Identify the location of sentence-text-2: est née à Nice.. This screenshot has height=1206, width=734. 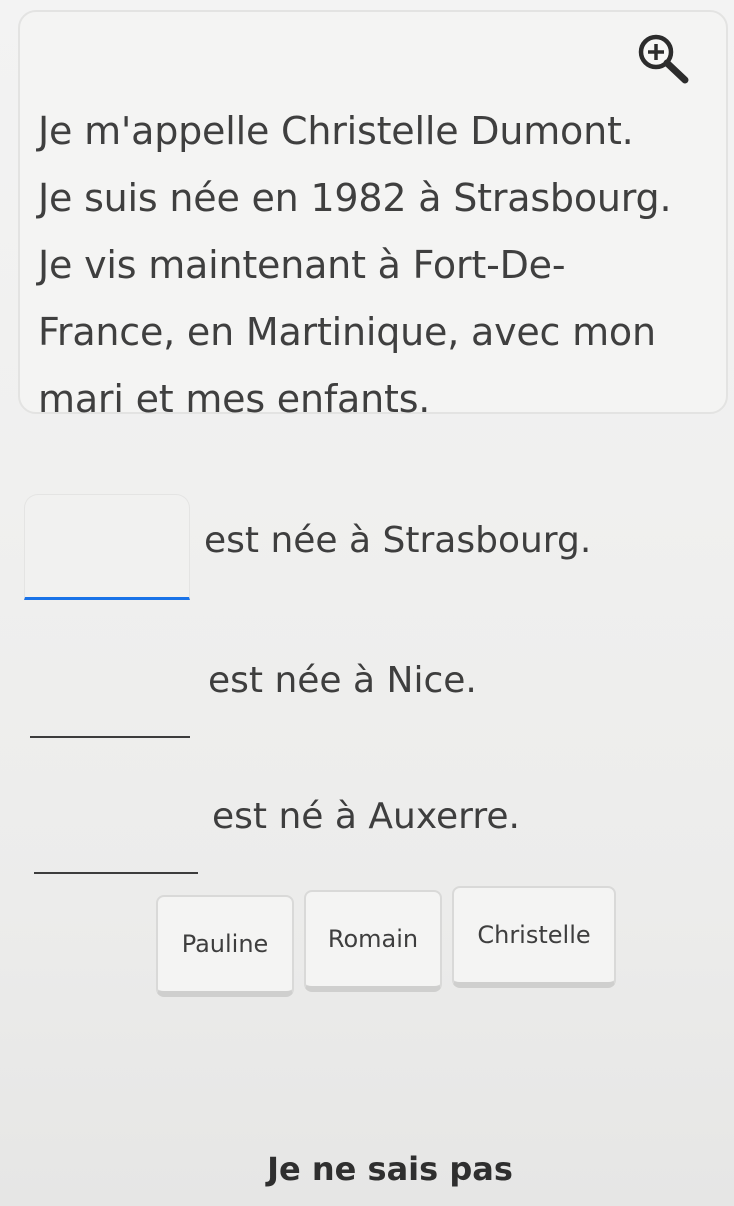
(342, 680).